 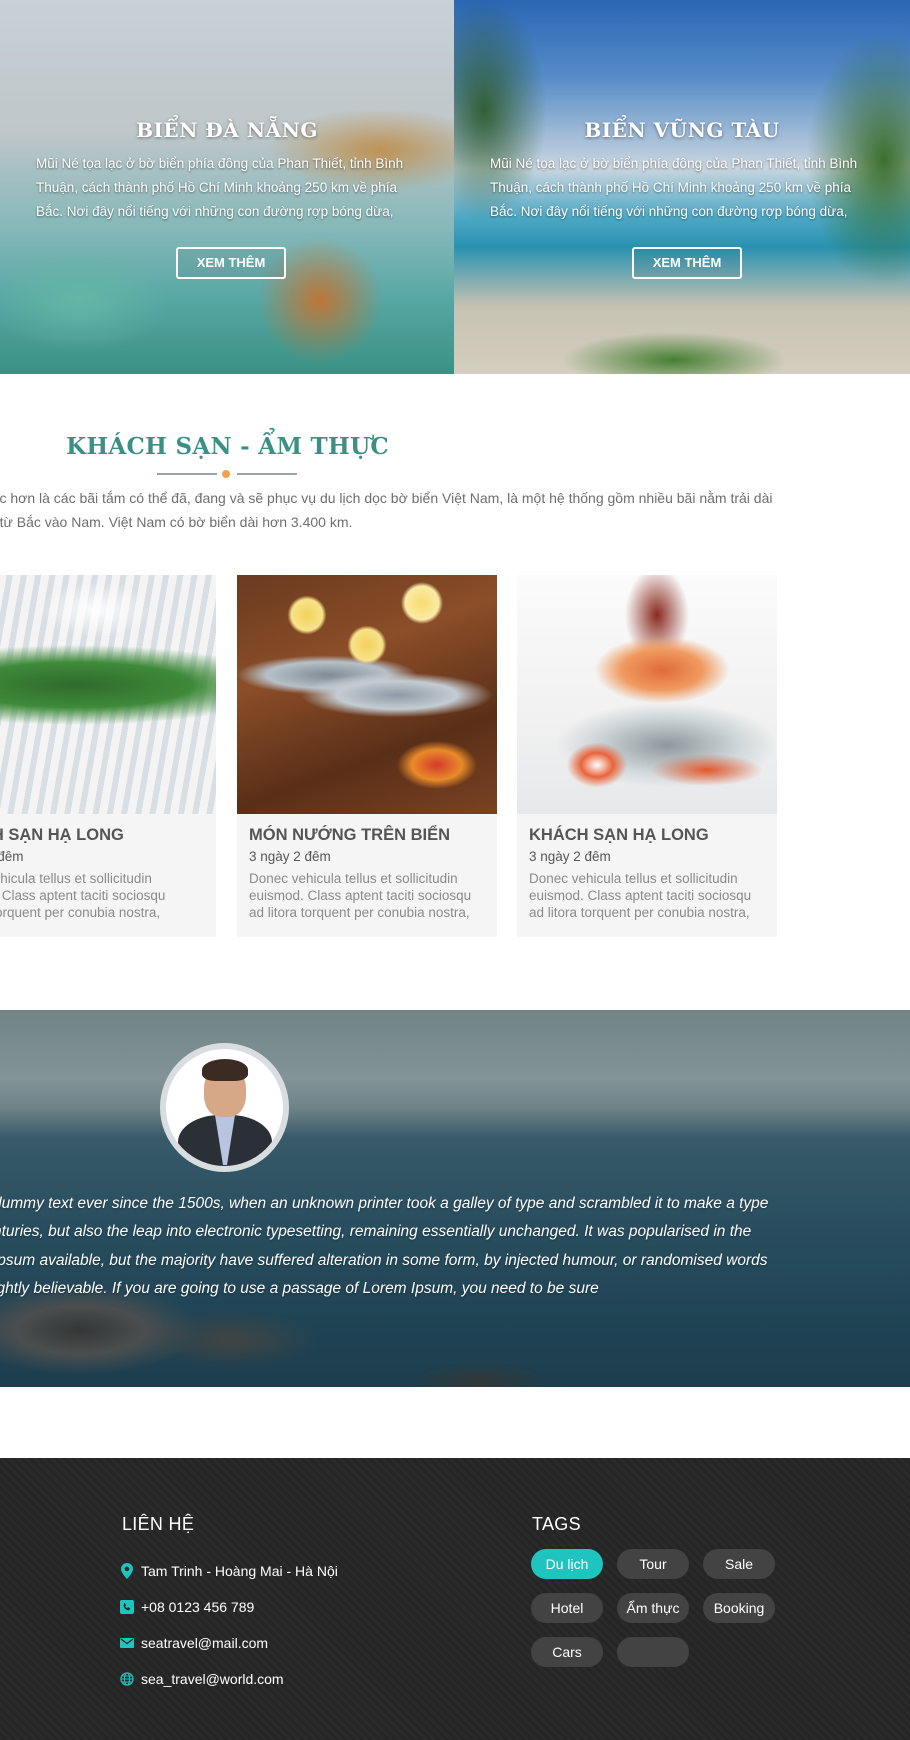 I want to click on contact-email: seatravel@mail.com, so click(x=194, y=1643).